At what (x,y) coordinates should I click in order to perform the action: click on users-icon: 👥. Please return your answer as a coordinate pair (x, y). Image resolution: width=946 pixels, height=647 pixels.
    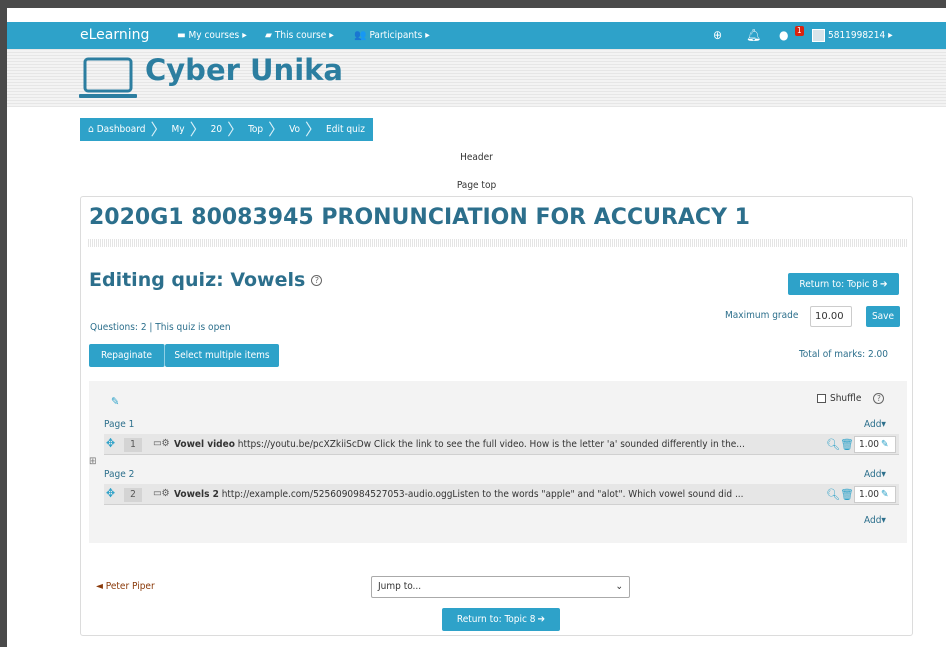
    Looking at the image, I should click on (360, 35).